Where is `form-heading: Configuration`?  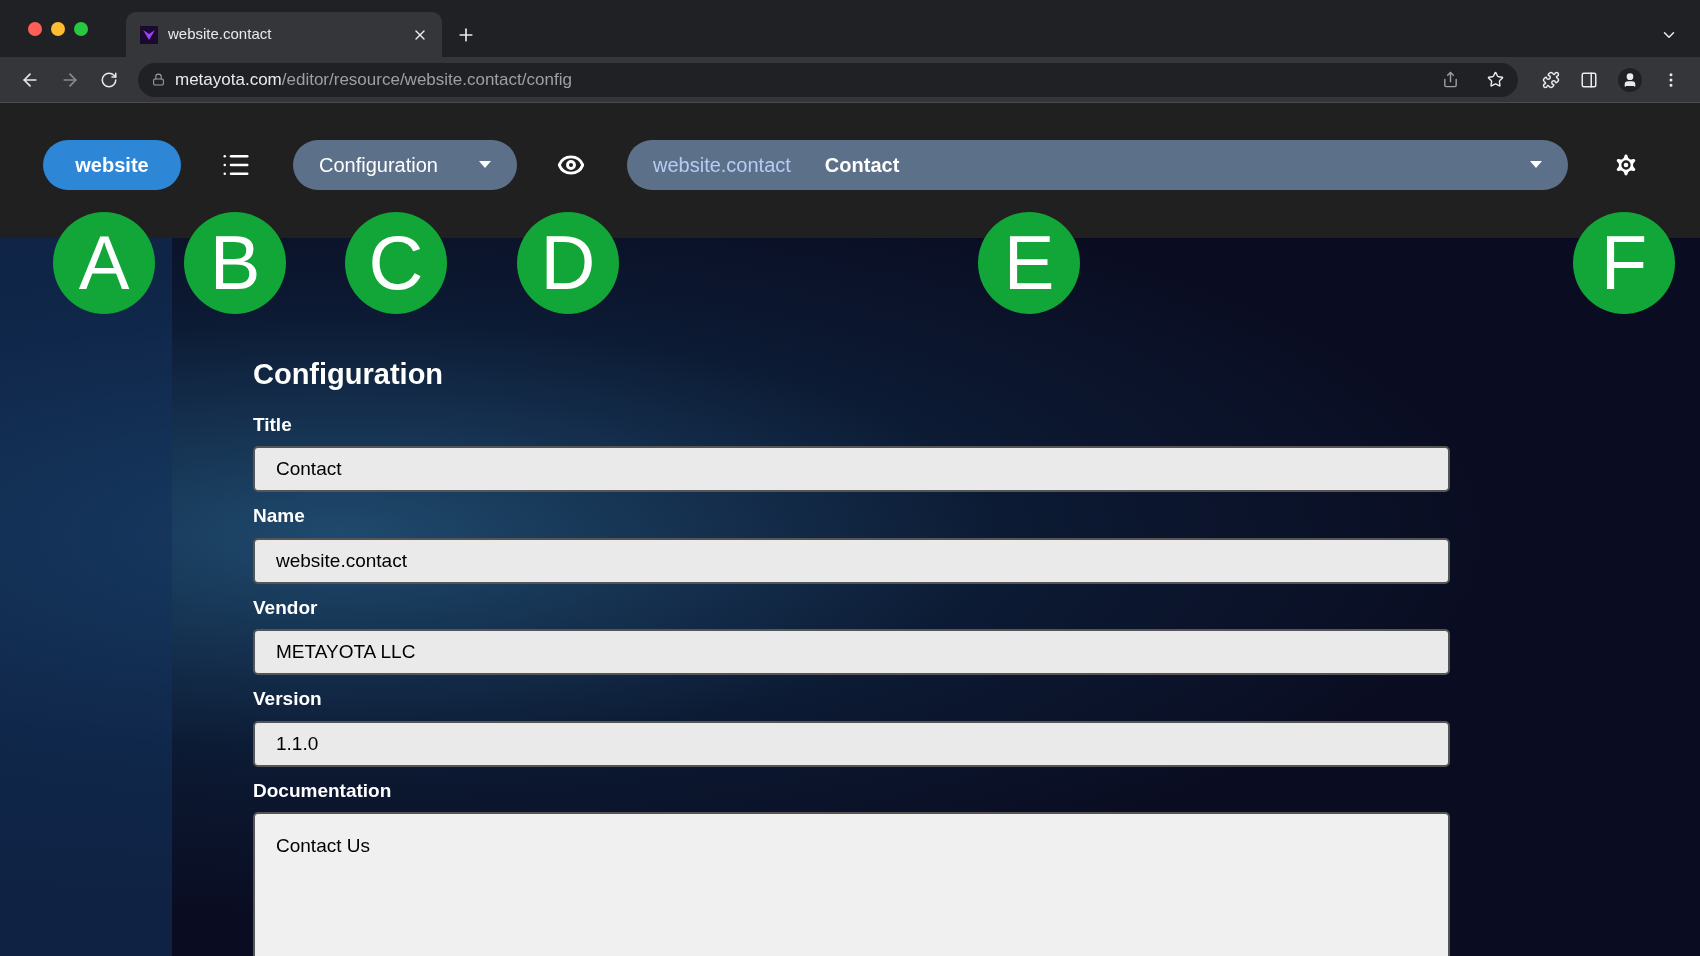 form-heading: Configuration is located at coordinates (348, 374).